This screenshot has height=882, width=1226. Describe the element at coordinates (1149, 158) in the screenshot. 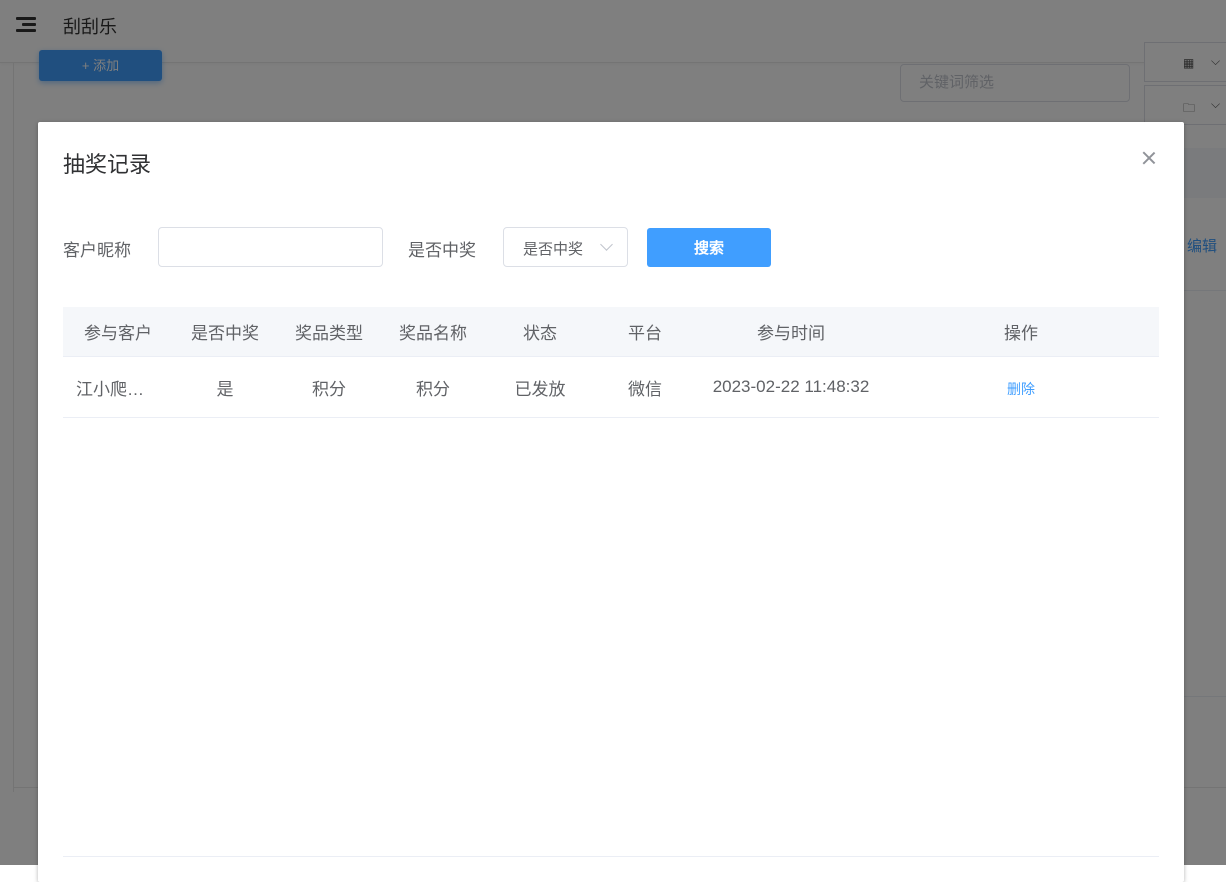

I see `close-icon` at that location.